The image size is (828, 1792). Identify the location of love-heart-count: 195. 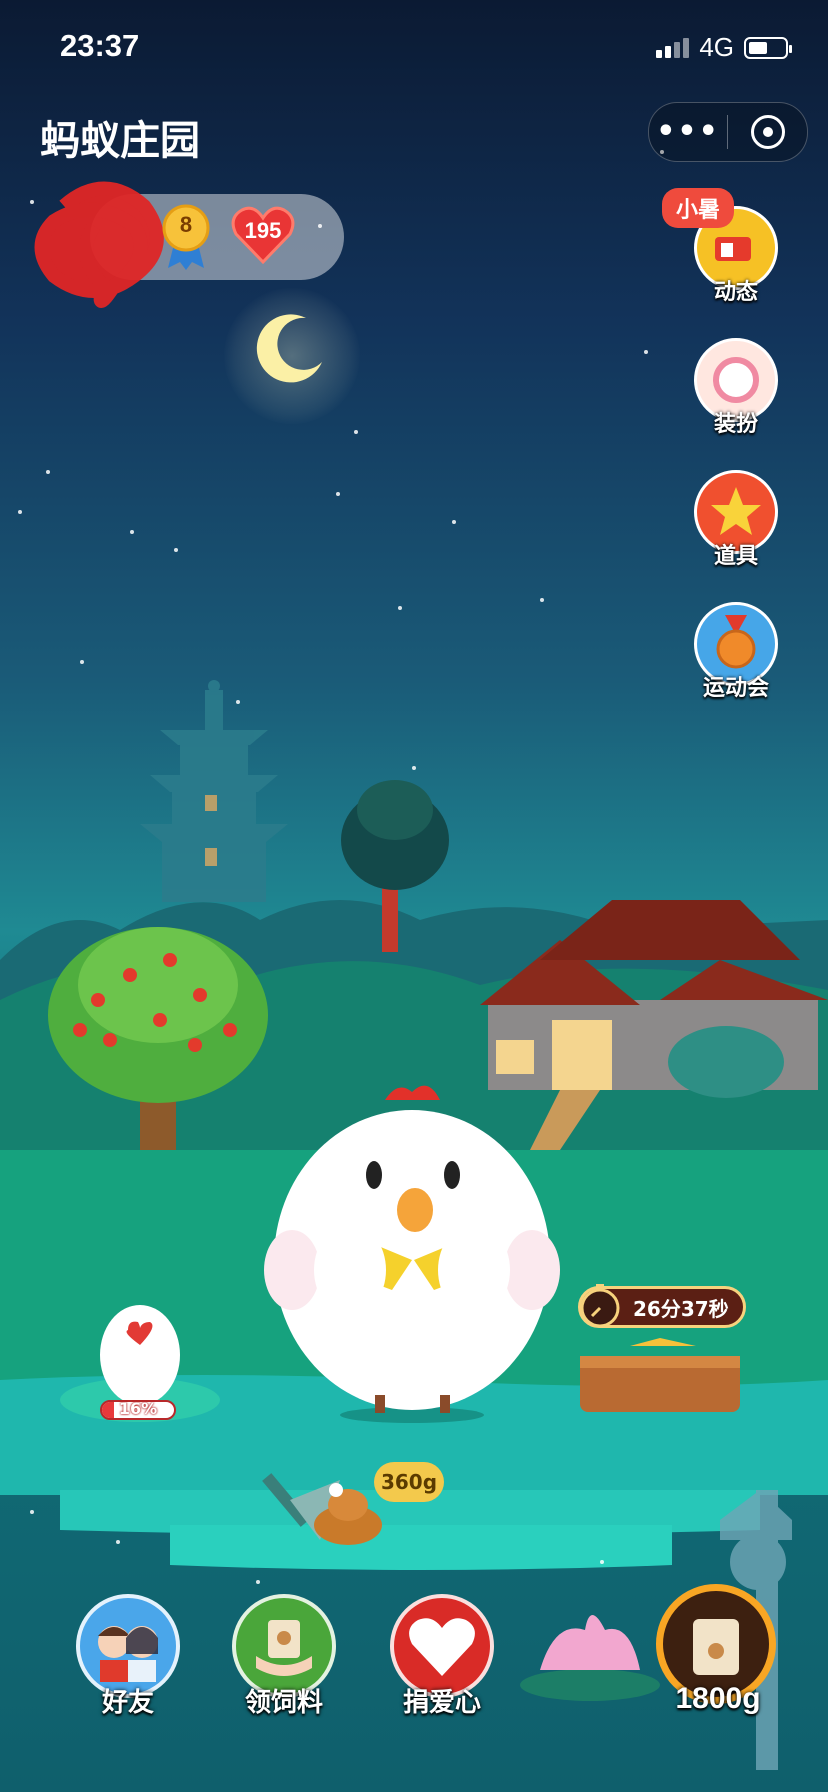
(263, 230).